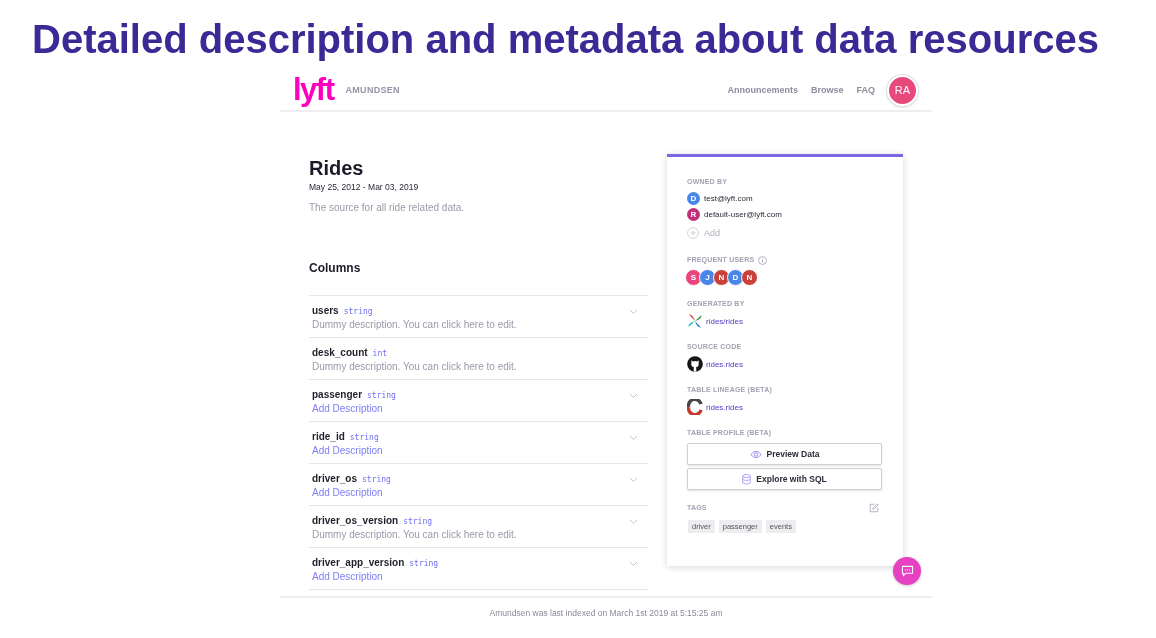  What do you see at coordinates (313, 90) in the screenshot?
I see `brand-logo: lyft` at bounding box center [313, 90].